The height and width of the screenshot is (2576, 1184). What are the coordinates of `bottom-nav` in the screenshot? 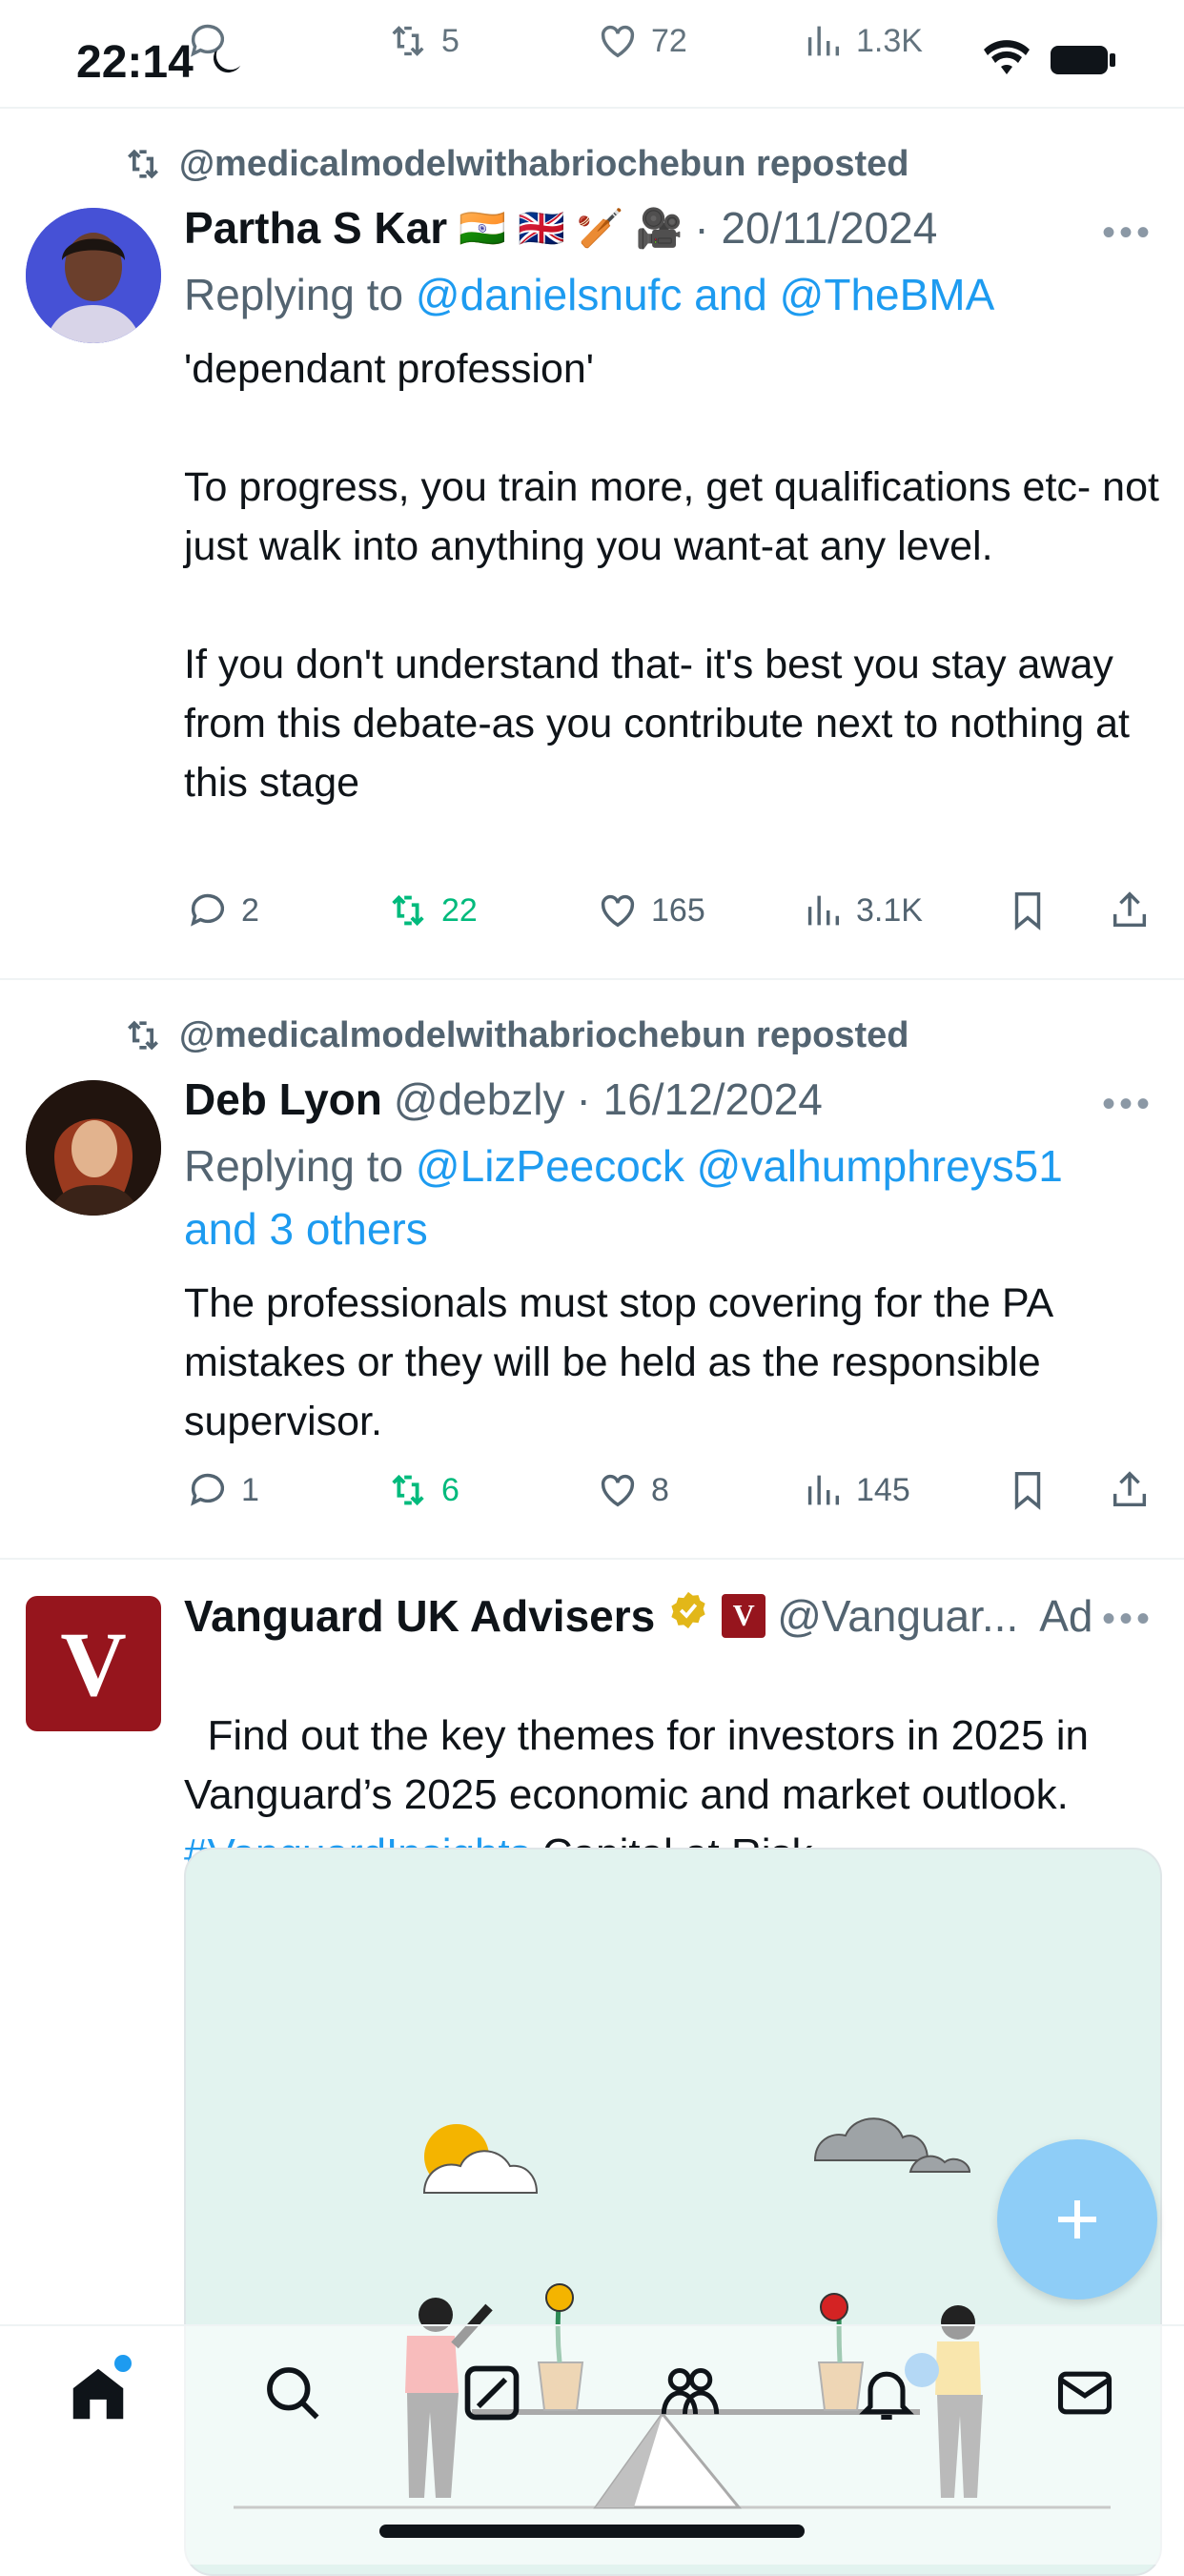 It's located at (592, 2444).